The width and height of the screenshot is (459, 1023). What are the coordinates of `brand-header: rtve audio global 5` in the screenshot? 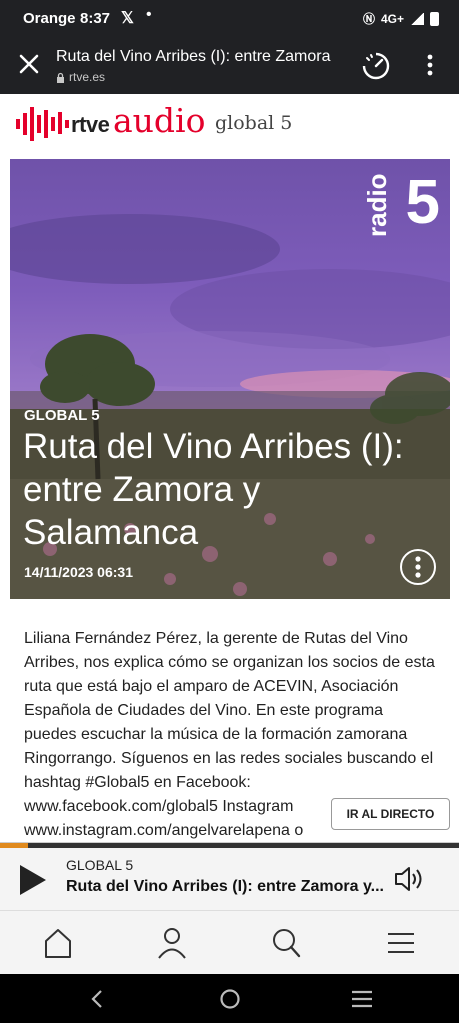 It's located at (229, 125).